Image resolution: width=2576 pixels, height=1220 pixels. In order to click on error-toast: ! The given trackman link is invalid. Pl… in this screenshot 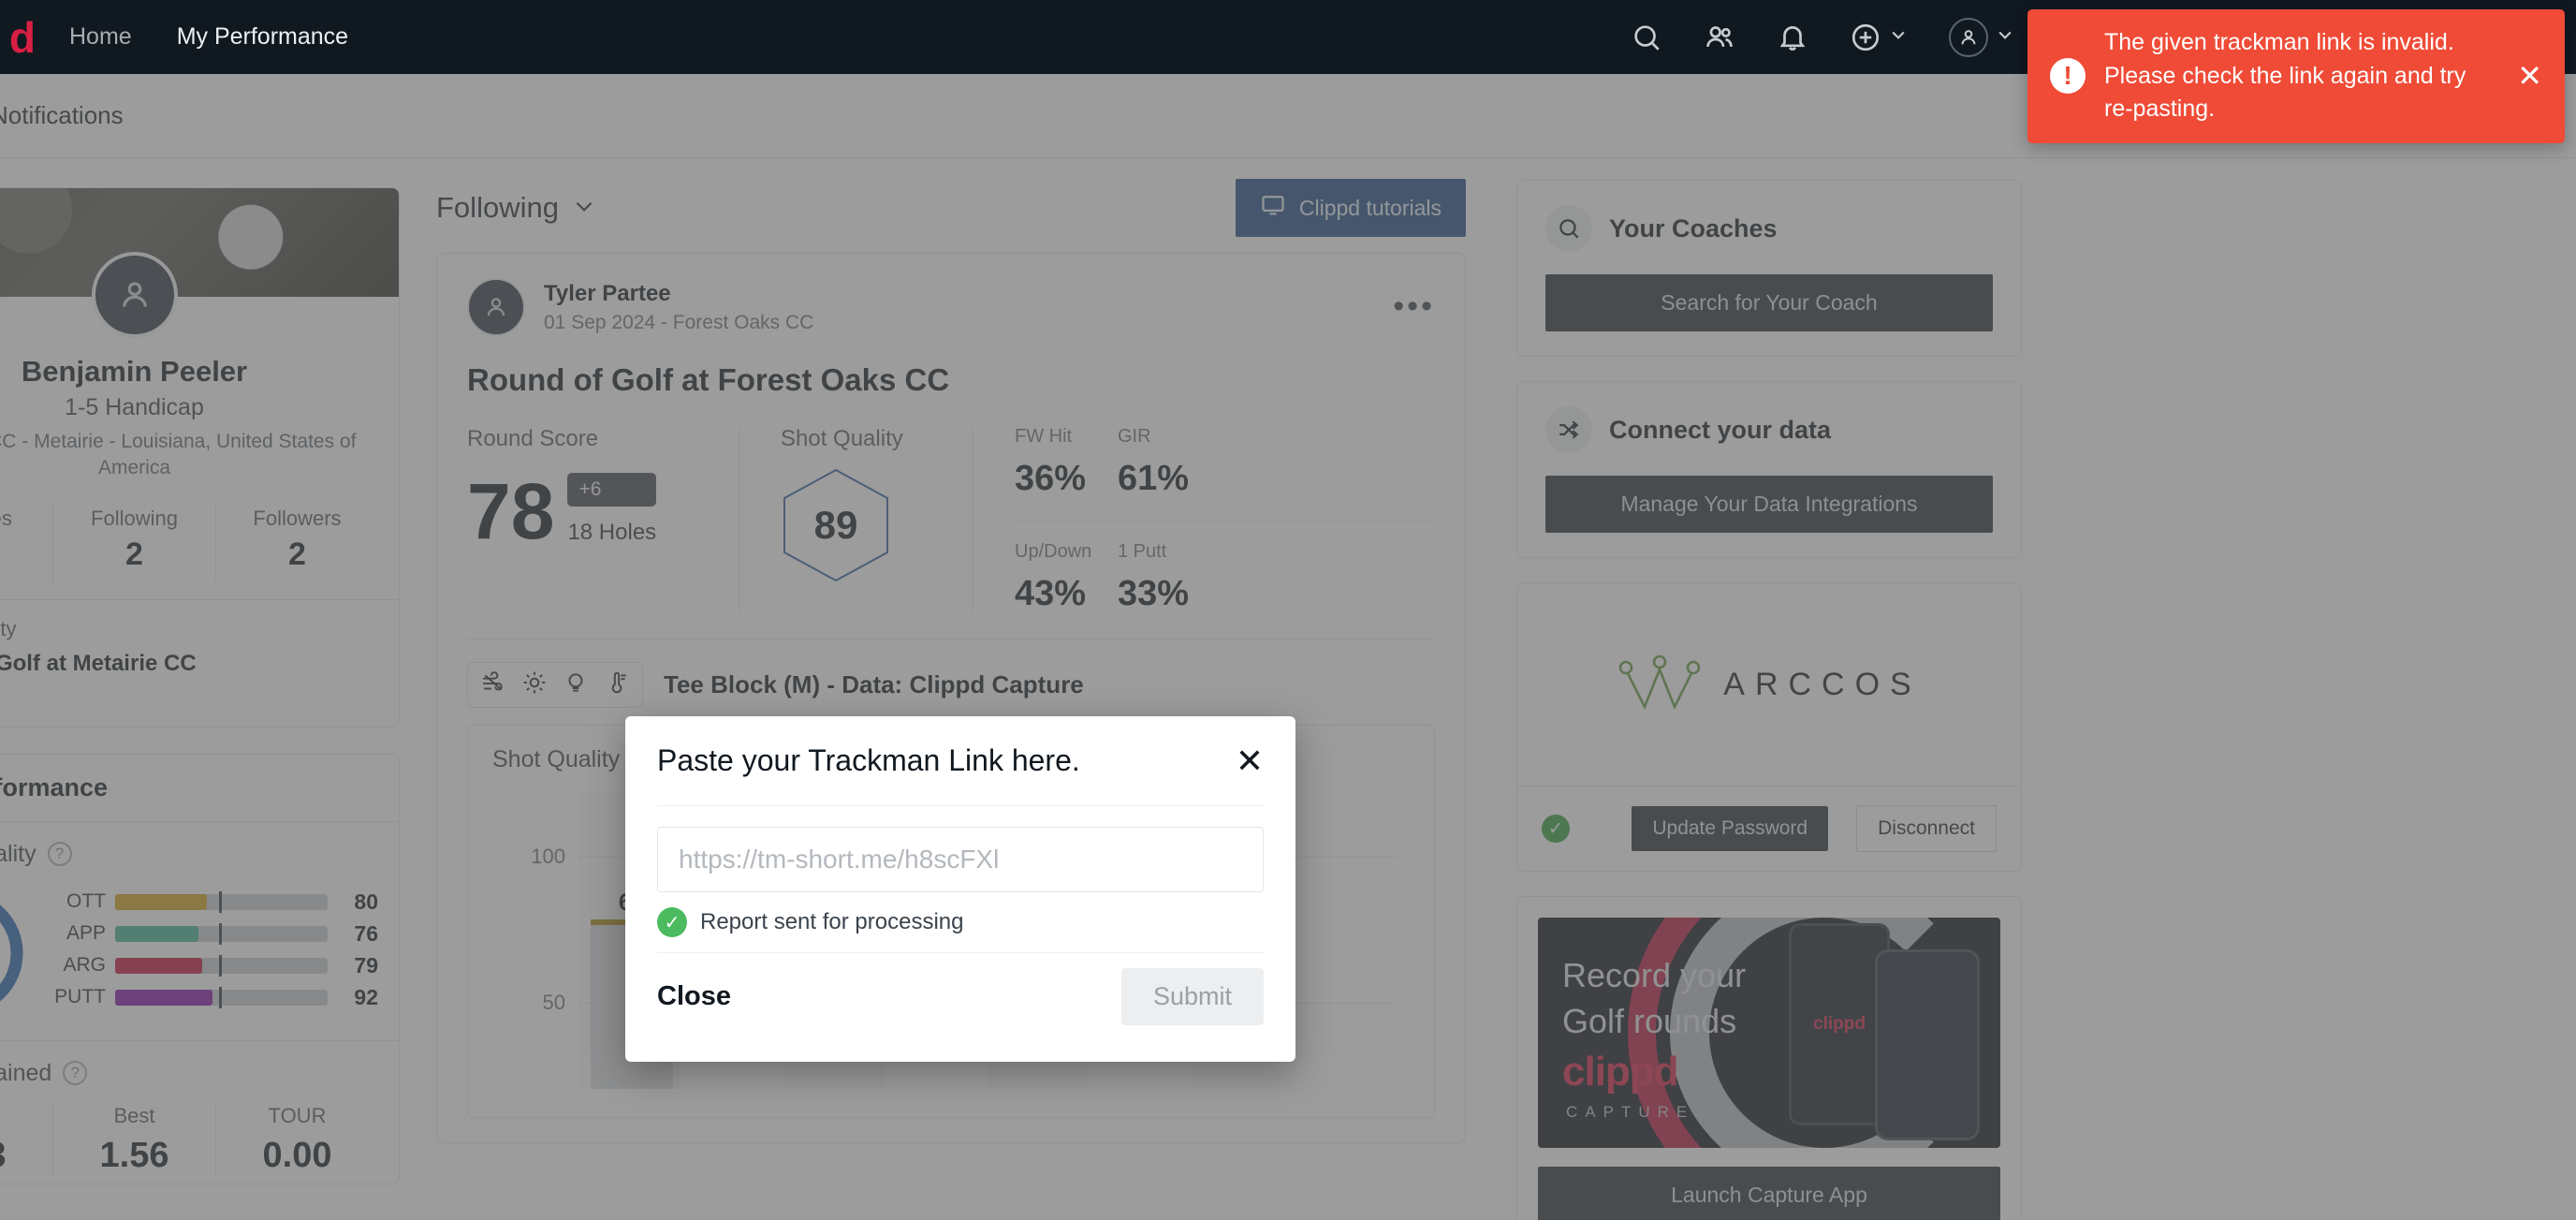, I will do `click(2296, 76)`.